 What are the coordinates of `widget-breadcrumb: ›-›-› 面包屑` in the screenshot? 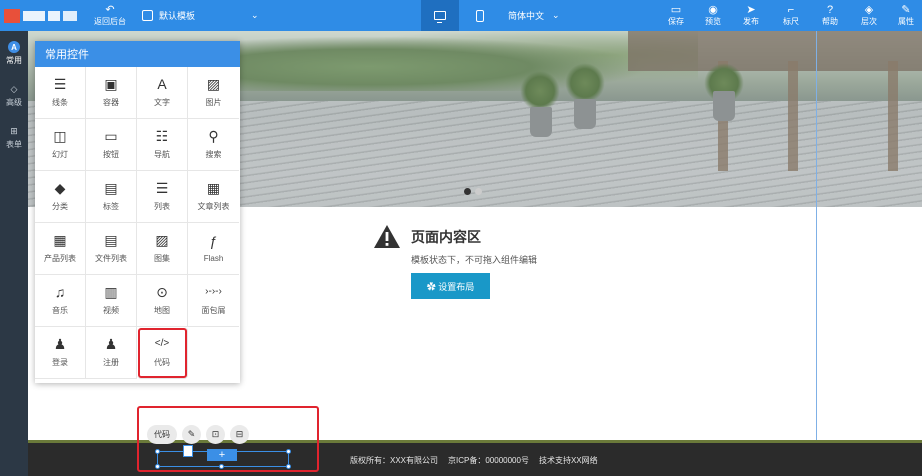 It's located at (213, 301).